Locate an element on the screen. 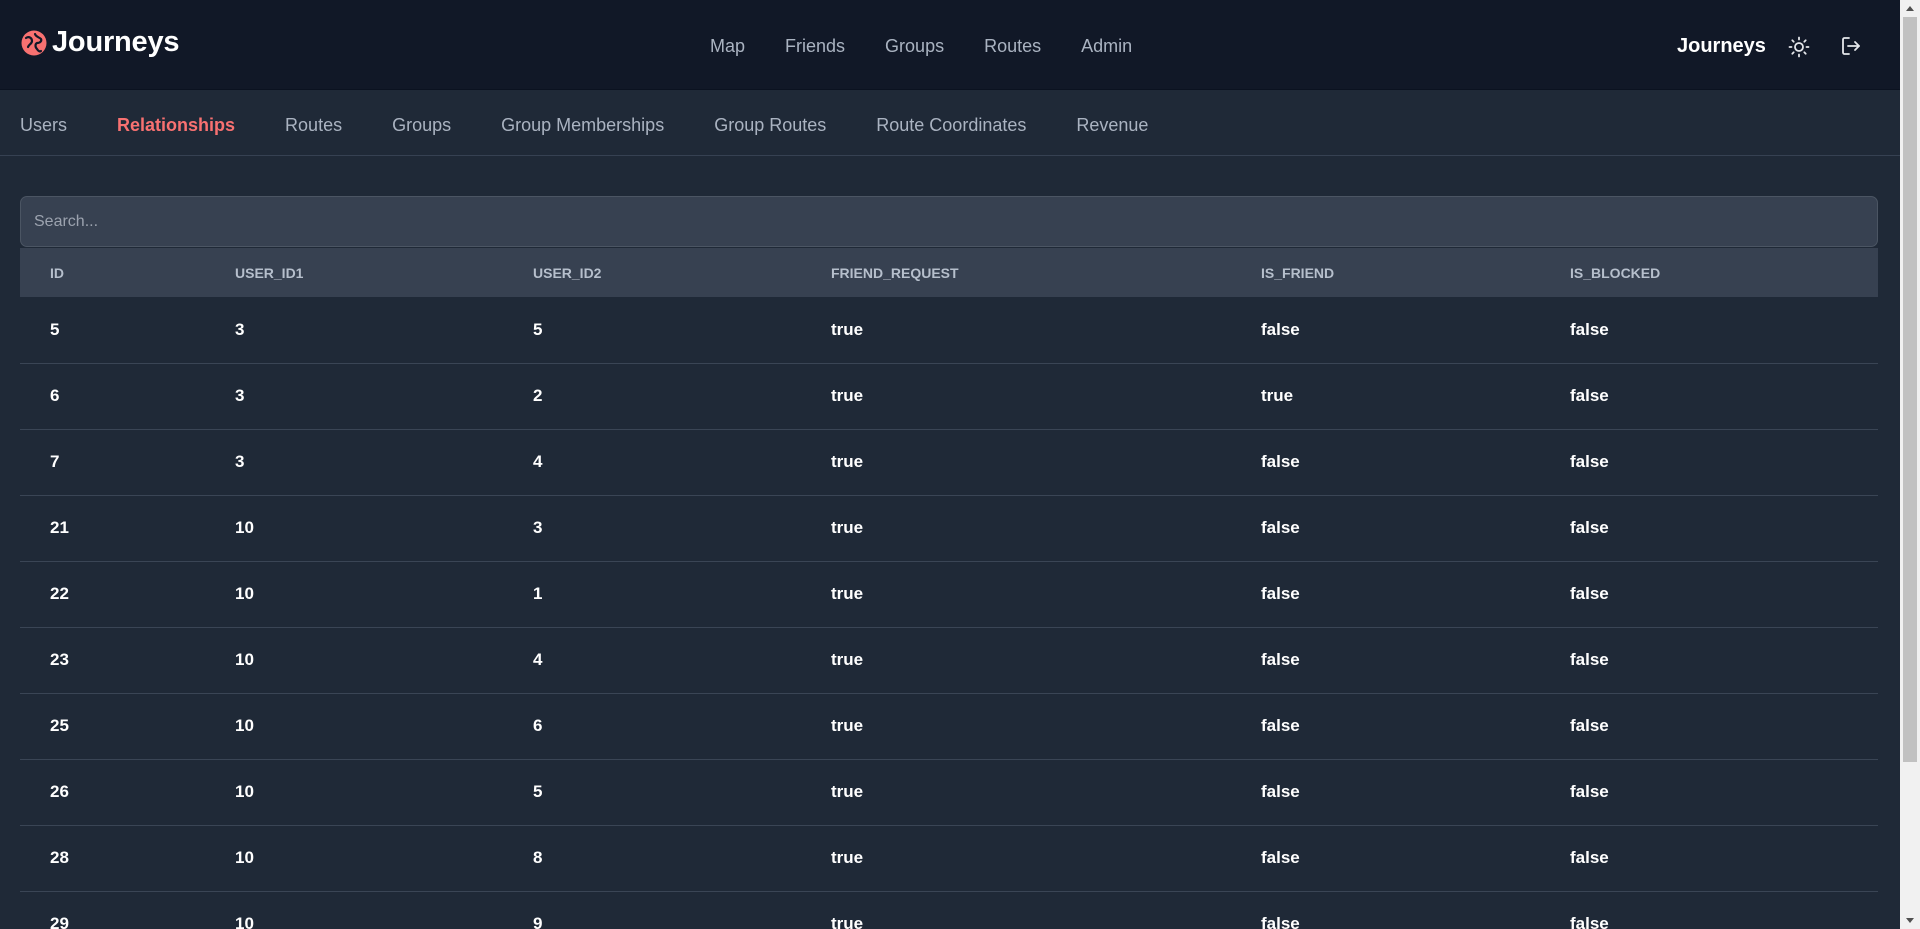 The image size is (1920, 929). table-row: 5 3 5 true false false is located at coordinates (949, 330).